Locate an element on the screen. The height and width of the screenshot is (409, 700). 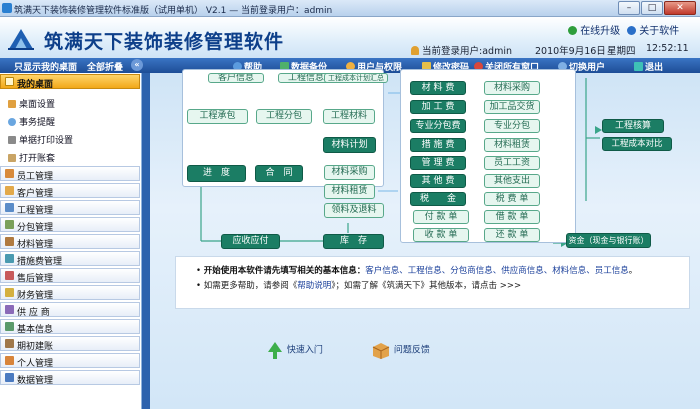
other-expense-node: 其他支出 is located at coordinates (512, 181).